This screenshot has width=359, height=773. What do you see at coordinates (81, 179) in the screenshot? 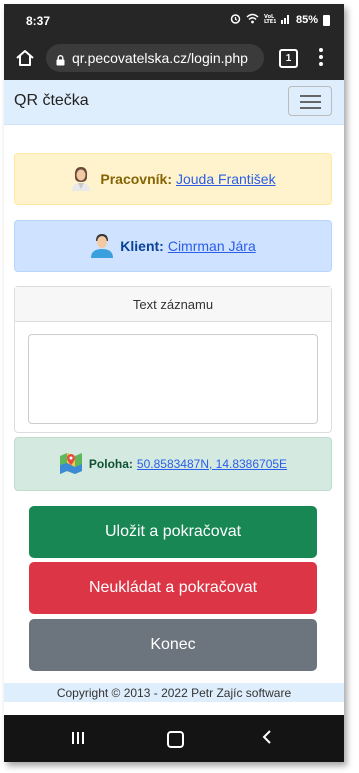
I see `worker-avatar-icon` at bounding box center [81, 179].